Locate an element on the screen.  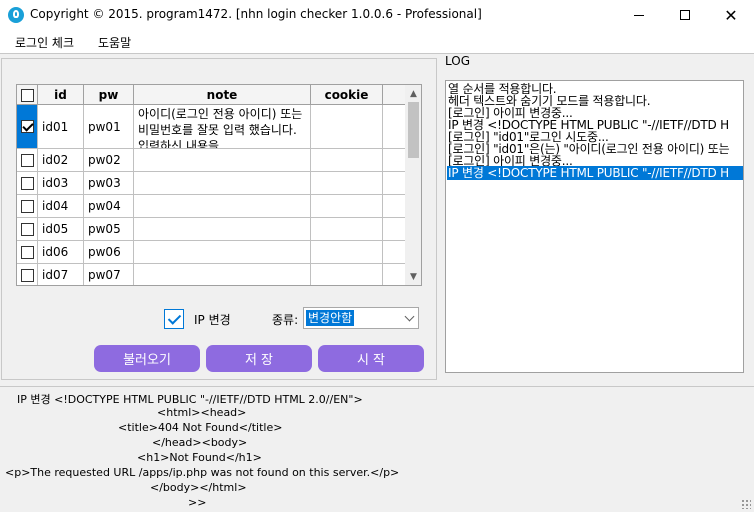
log-label: LOG is located at coordinates (458, 61).